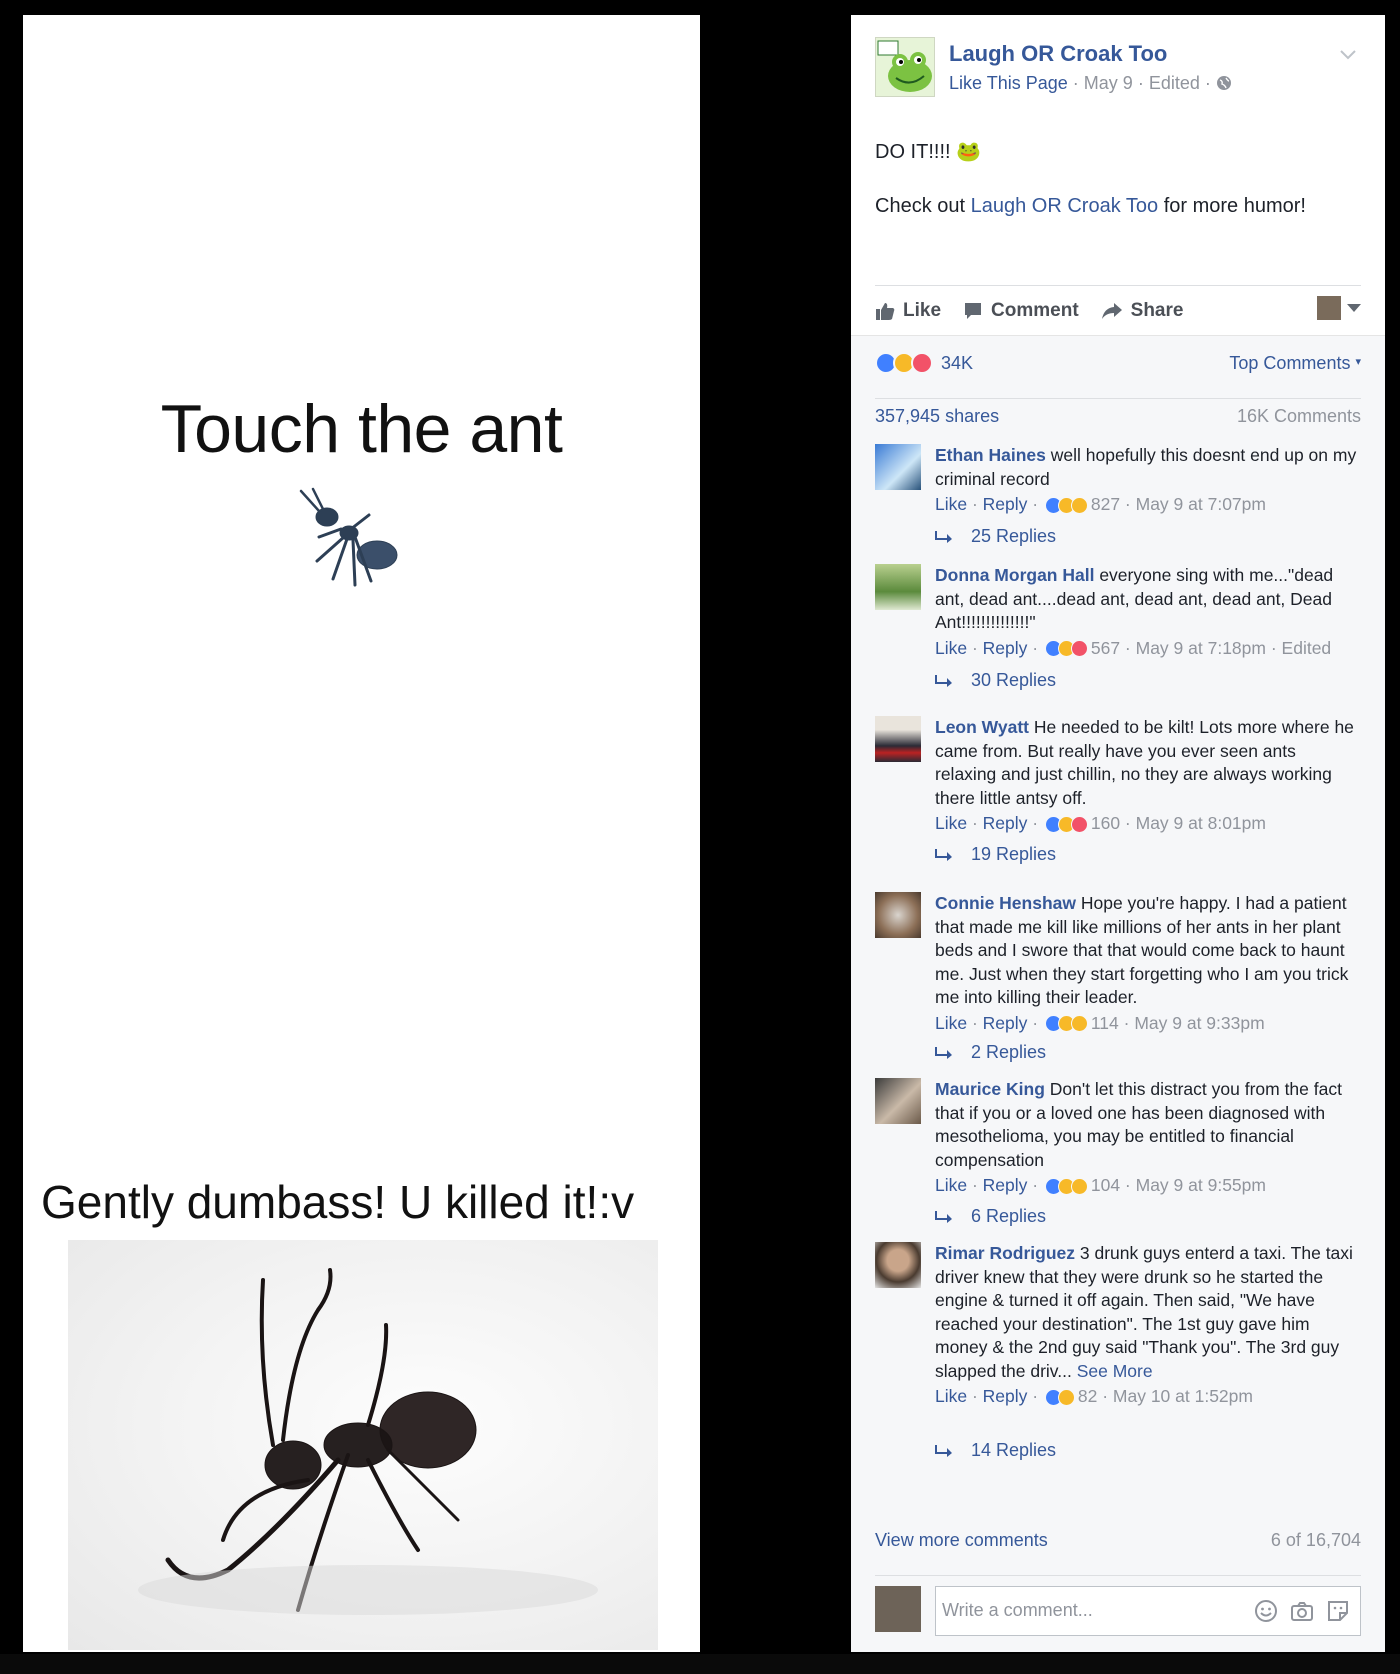 The image size is (1400, 1674). Describe the element at coordinates (1315, 1540) in the screenshot. I see `comments-pagination: 6 of 16,704` at that location.